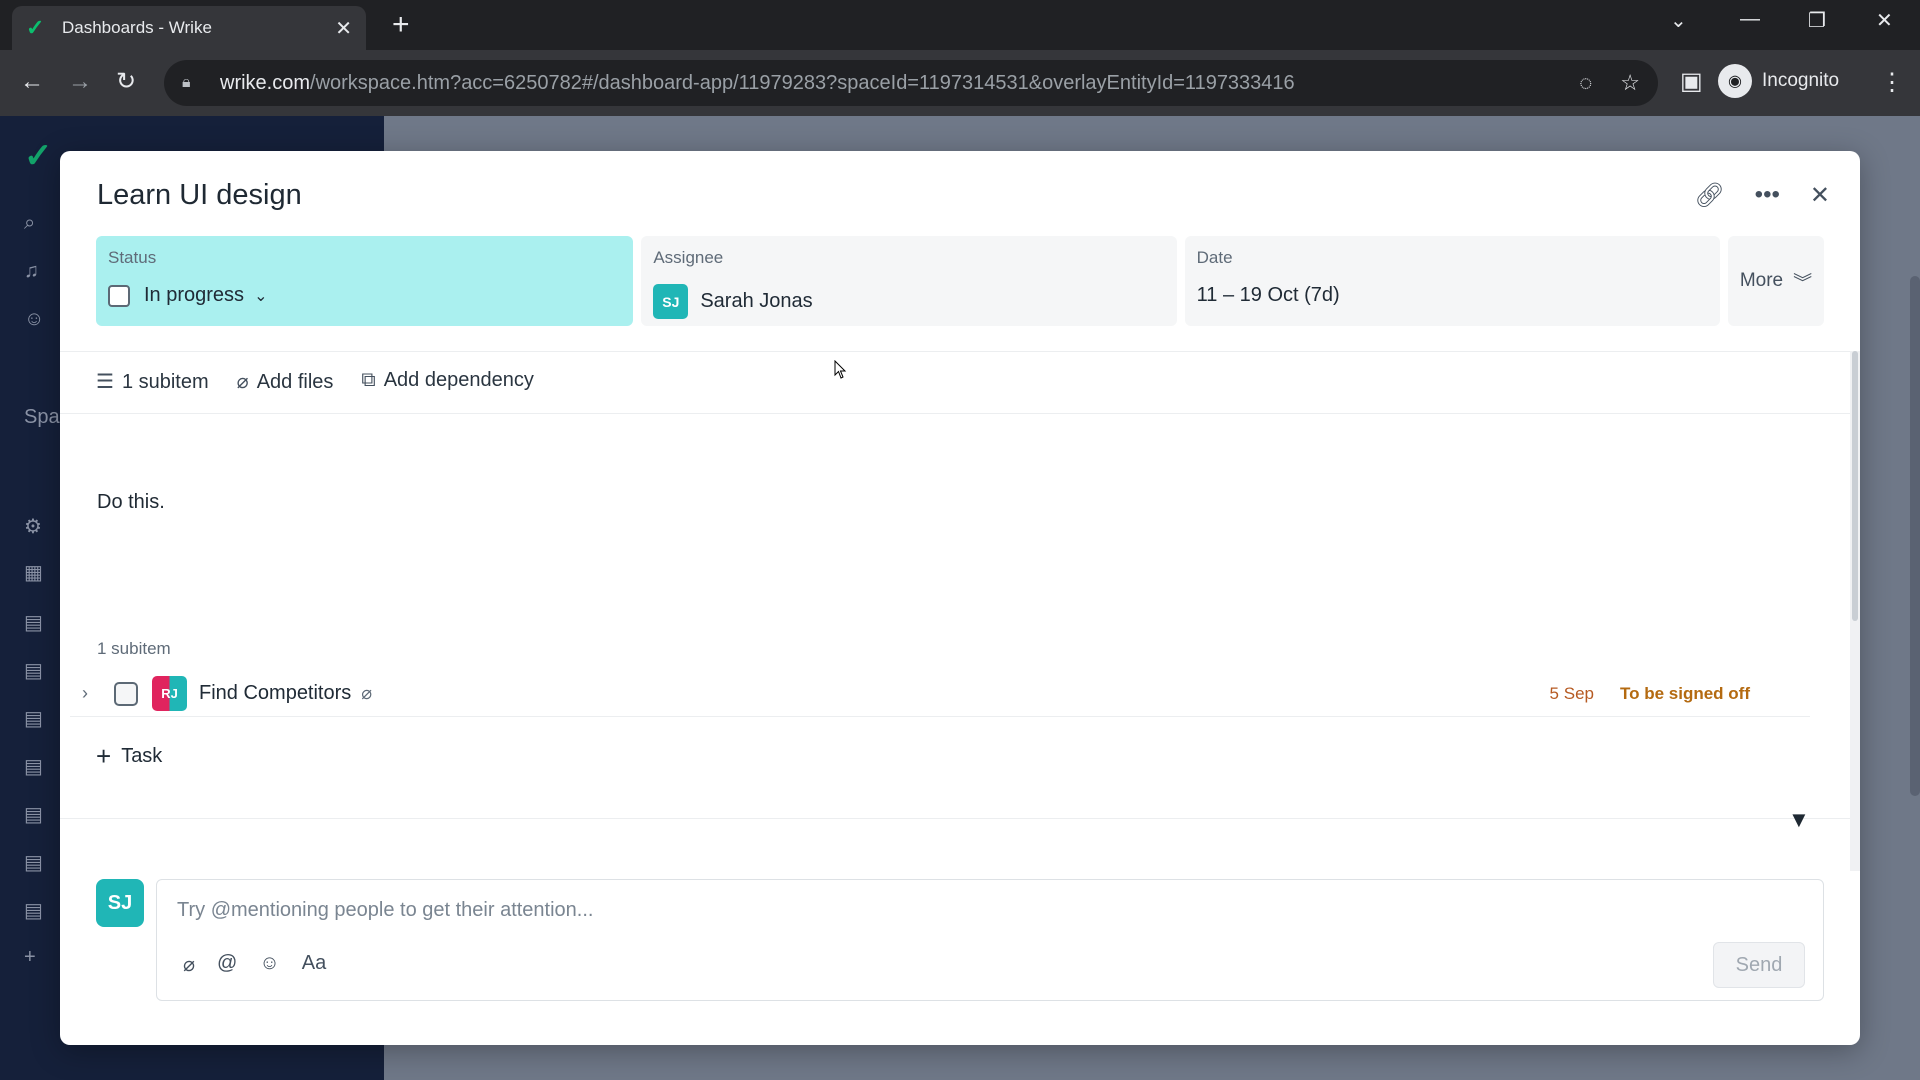  What do you see at coordinates (119, 295) in the screenshot?
I see `status-checkbox` at bounding box center [119, 295].